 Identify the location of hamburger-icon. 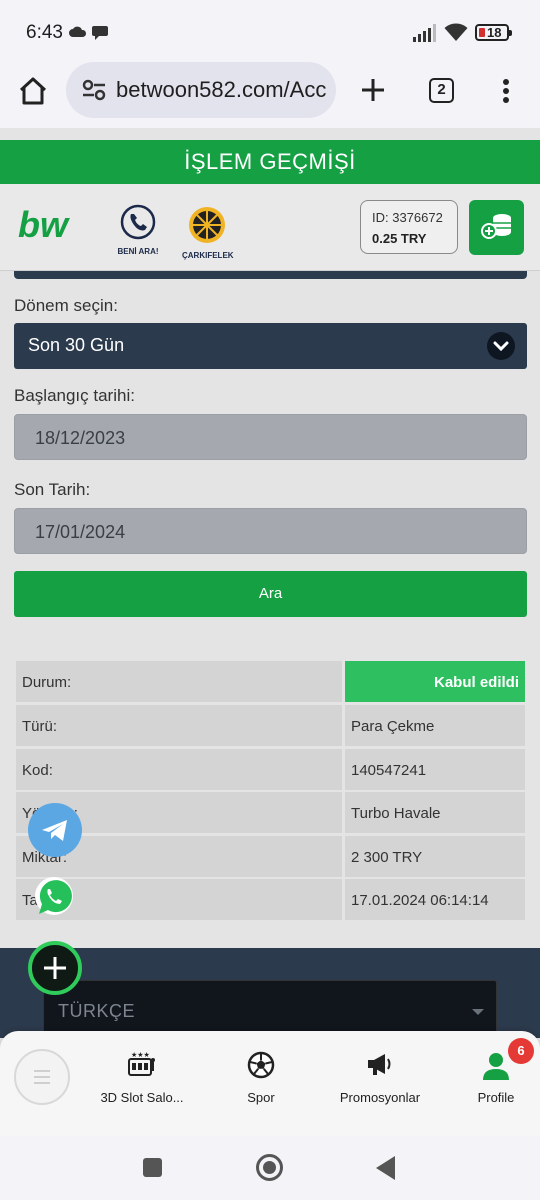
(42, 1077).